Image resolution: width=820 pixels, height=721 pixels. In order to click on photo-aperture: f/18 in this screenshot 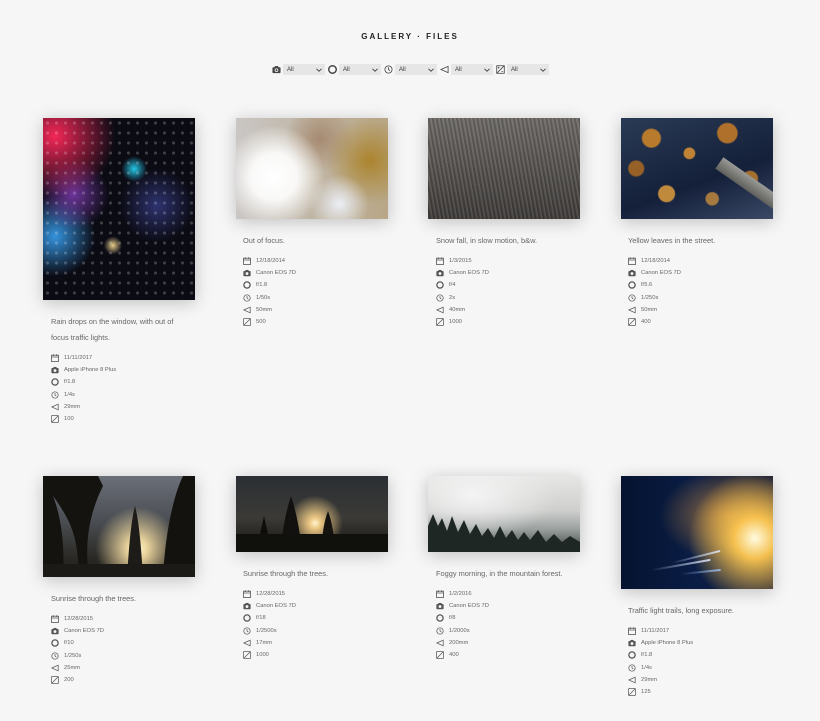, I will do `click(261, 618)`.